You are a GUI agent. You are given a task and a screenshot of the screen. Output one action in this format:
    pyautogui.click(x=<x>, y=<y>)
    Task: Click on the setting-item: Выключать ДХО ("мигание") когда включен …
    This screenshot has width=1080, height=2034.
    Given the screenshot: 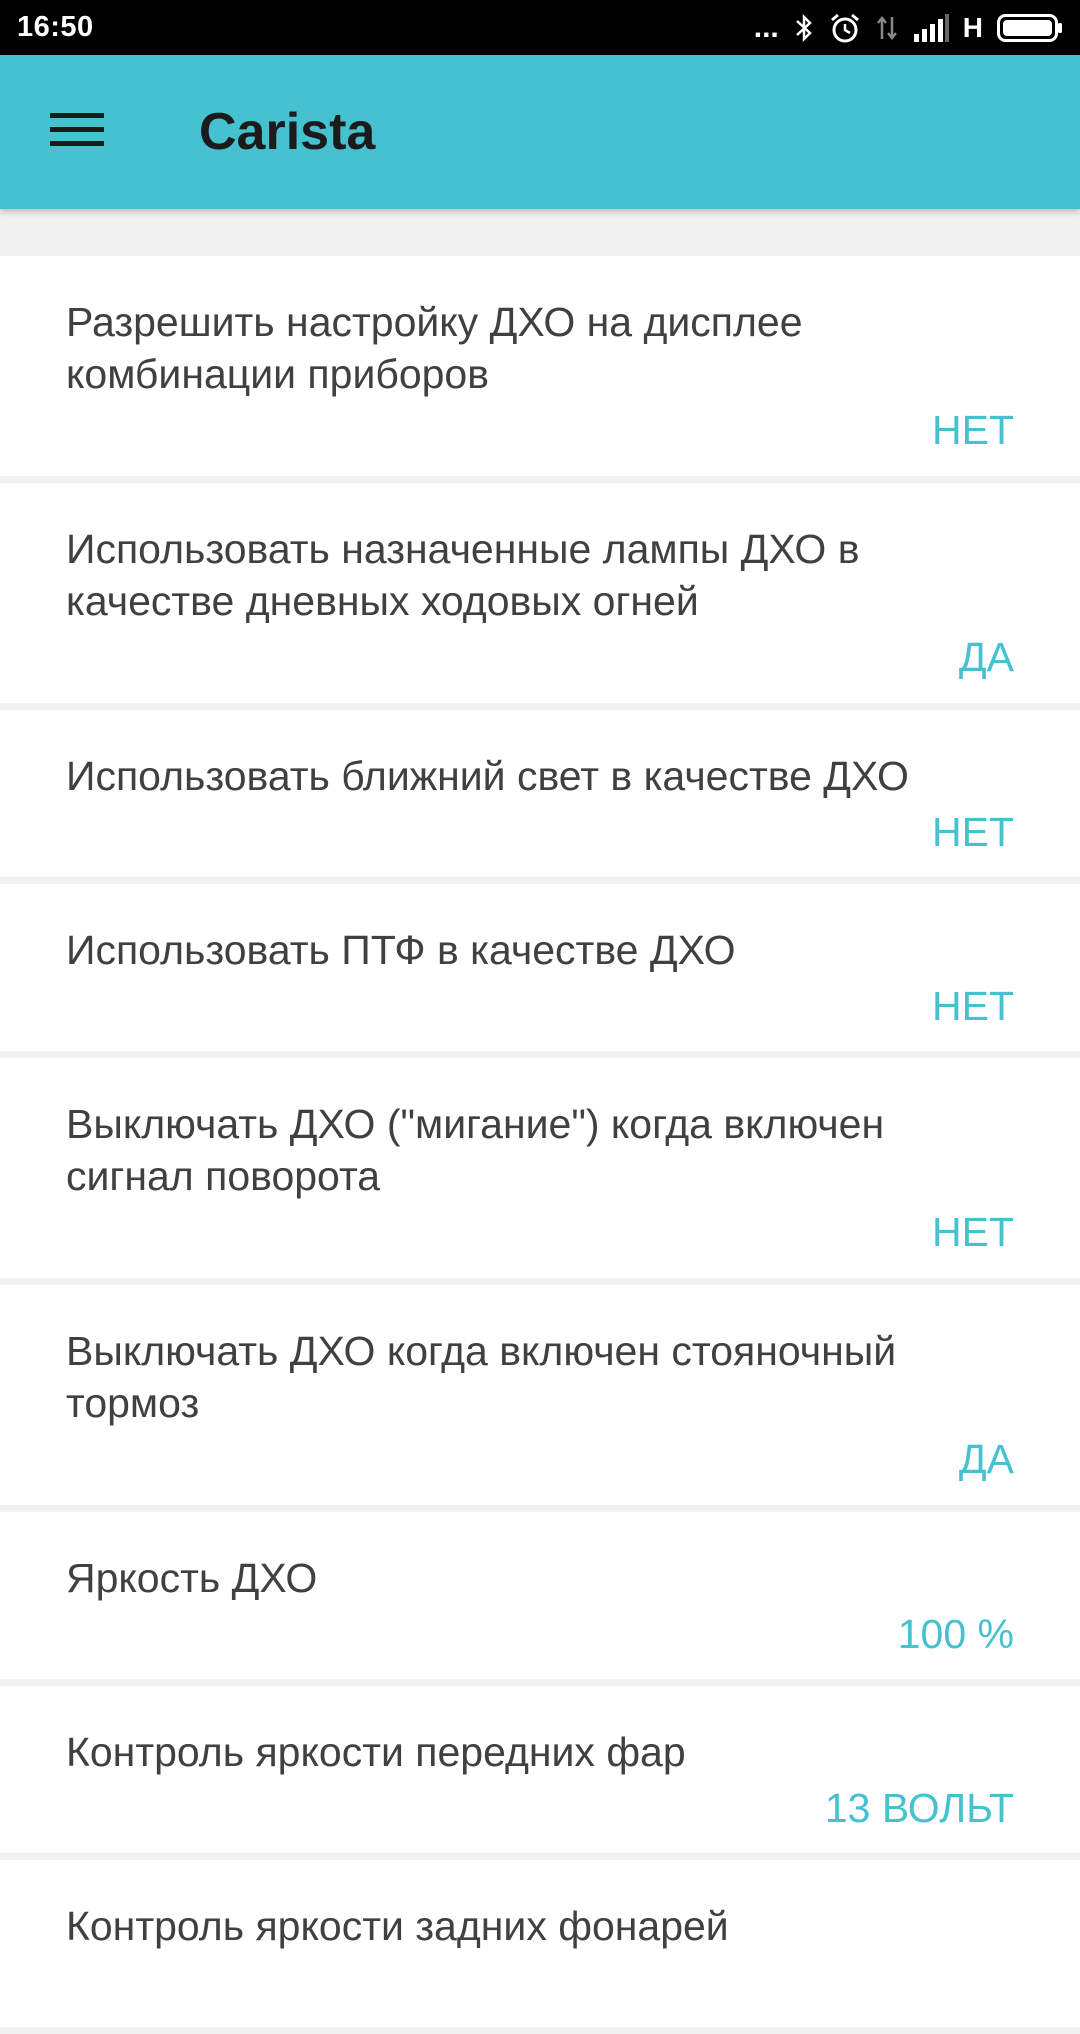 What is the action you would take?
    pyautogui.click(x=540, y=1168)
    